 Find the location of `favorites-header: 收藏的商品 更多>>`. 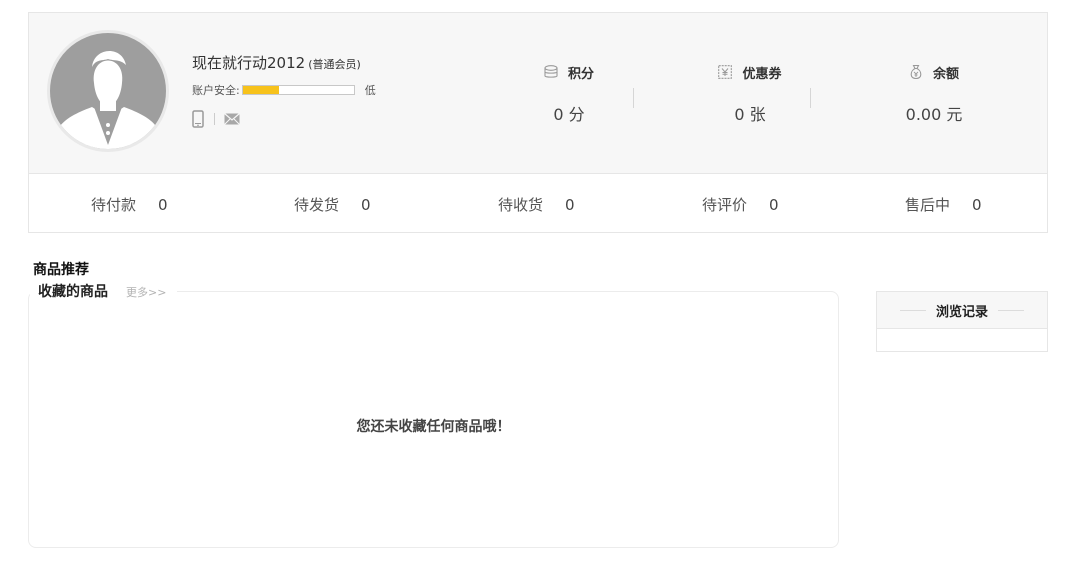

favorites-header: 收藏的商品 更多>> is located at coordinates (104, 291).